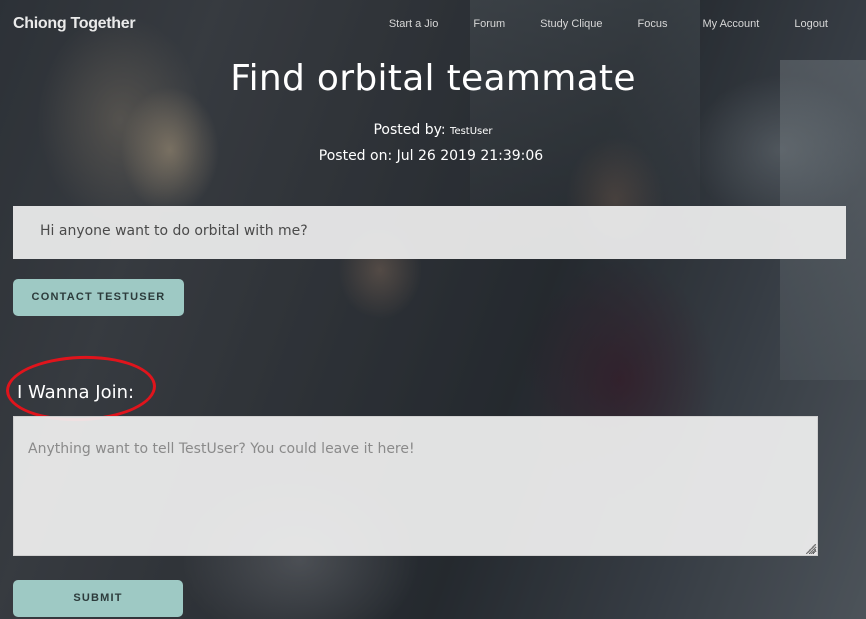  I want to click on nav-link-study-clique: Study Clique, so click(571, 24).